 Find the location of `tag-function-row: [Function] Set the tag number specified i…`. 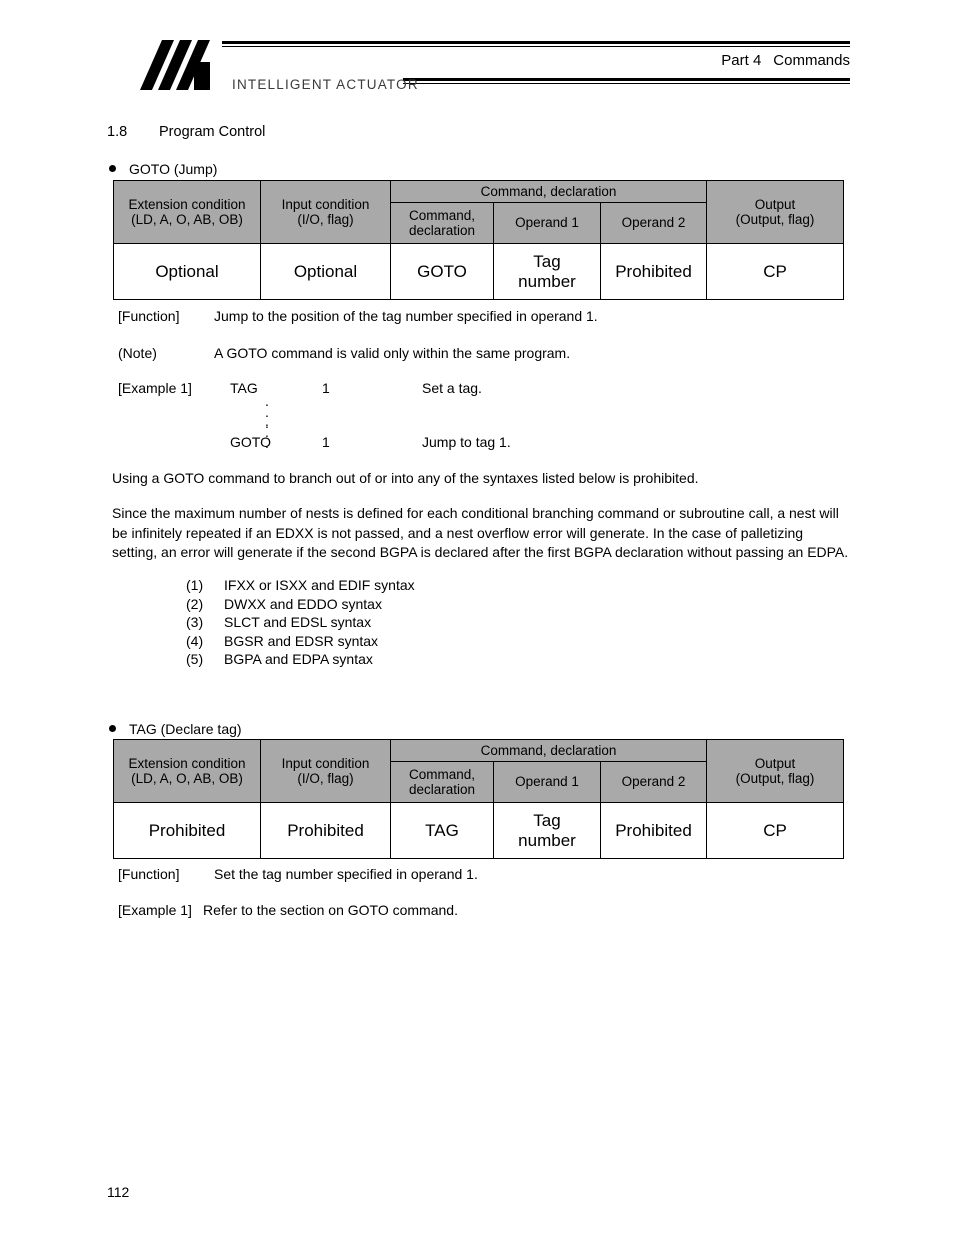

tag-function-row: [Function] Set the tag number specified i… is located at coordinates (298, 874).